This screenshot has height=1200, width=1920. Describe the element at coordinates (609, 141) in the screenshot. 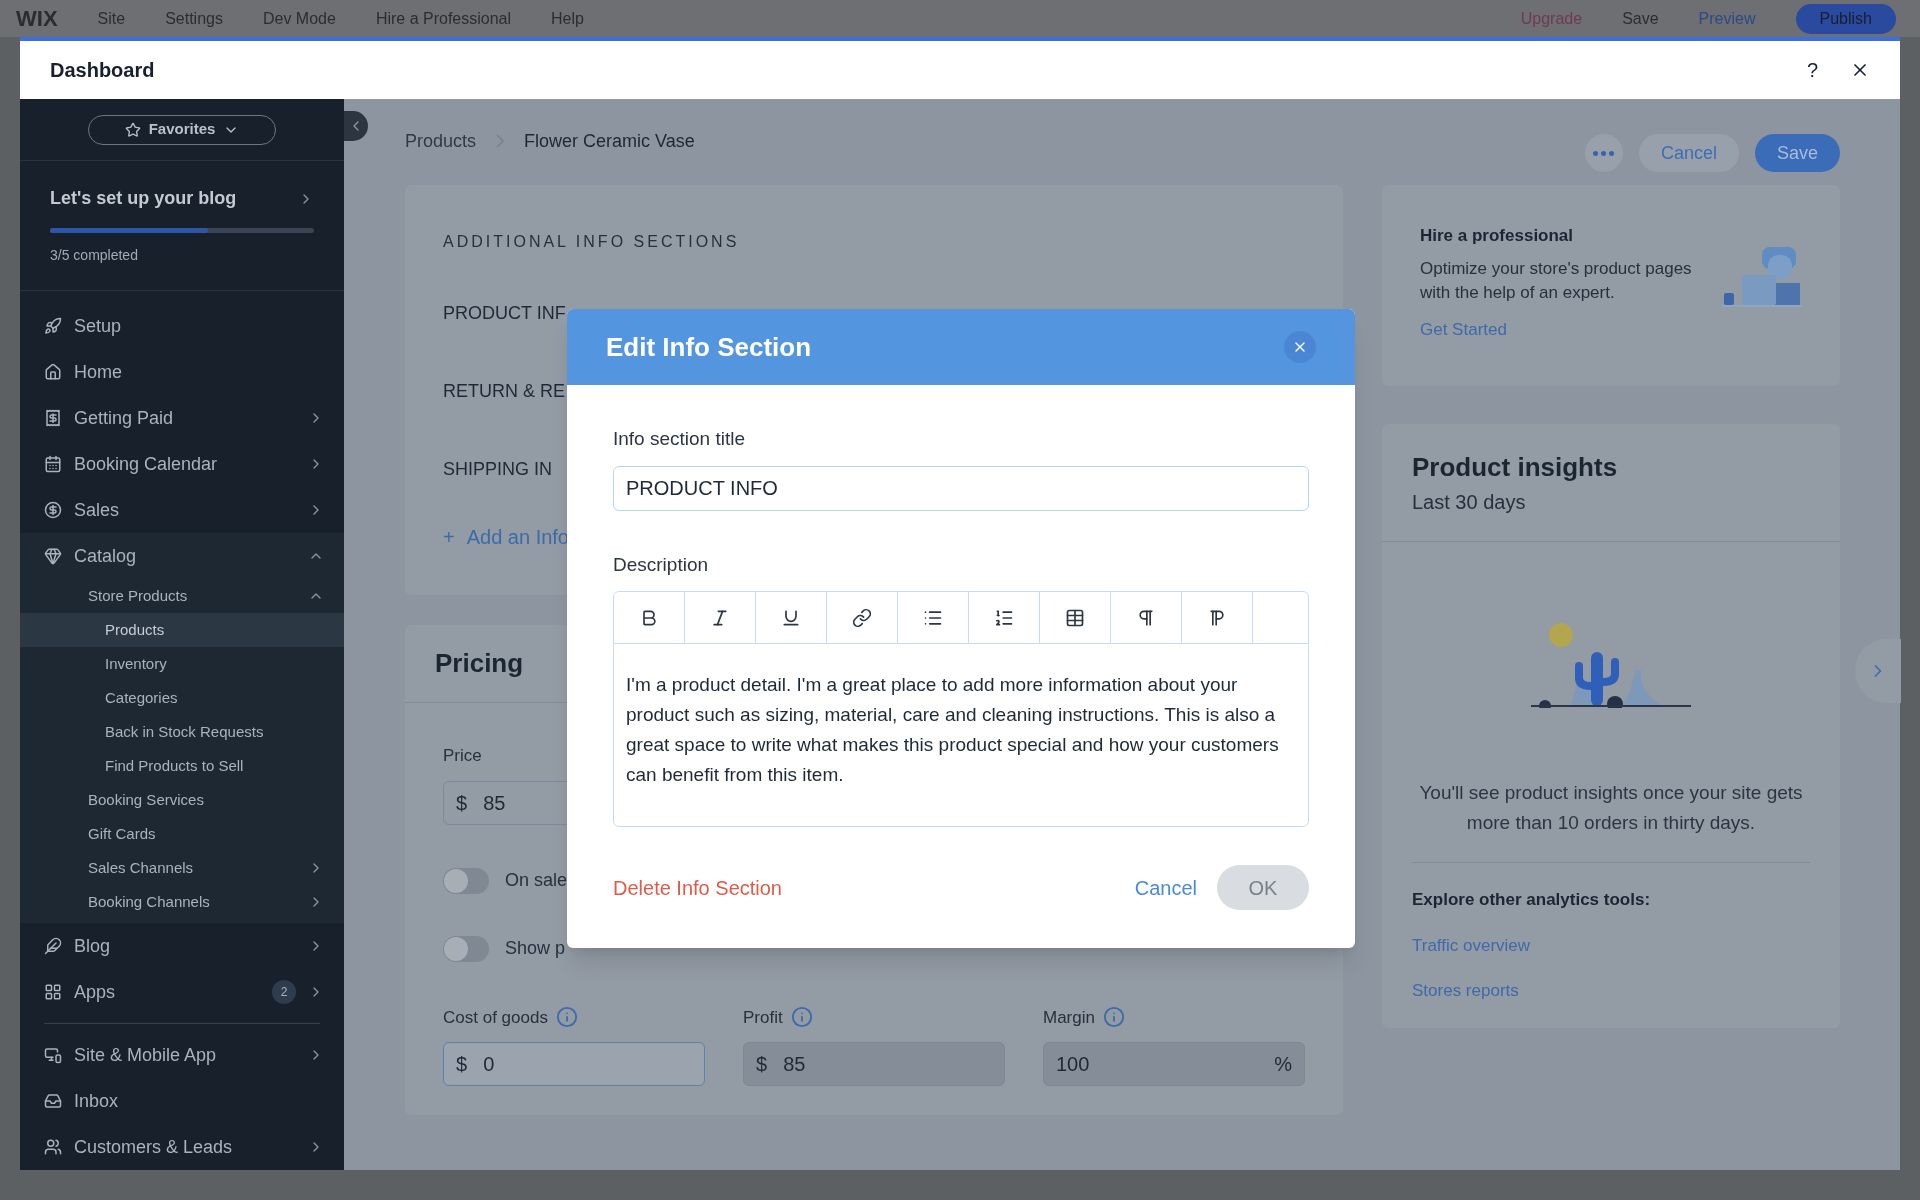

I see `breadcrumb-current: Flower Ceramic Vase` at that location.